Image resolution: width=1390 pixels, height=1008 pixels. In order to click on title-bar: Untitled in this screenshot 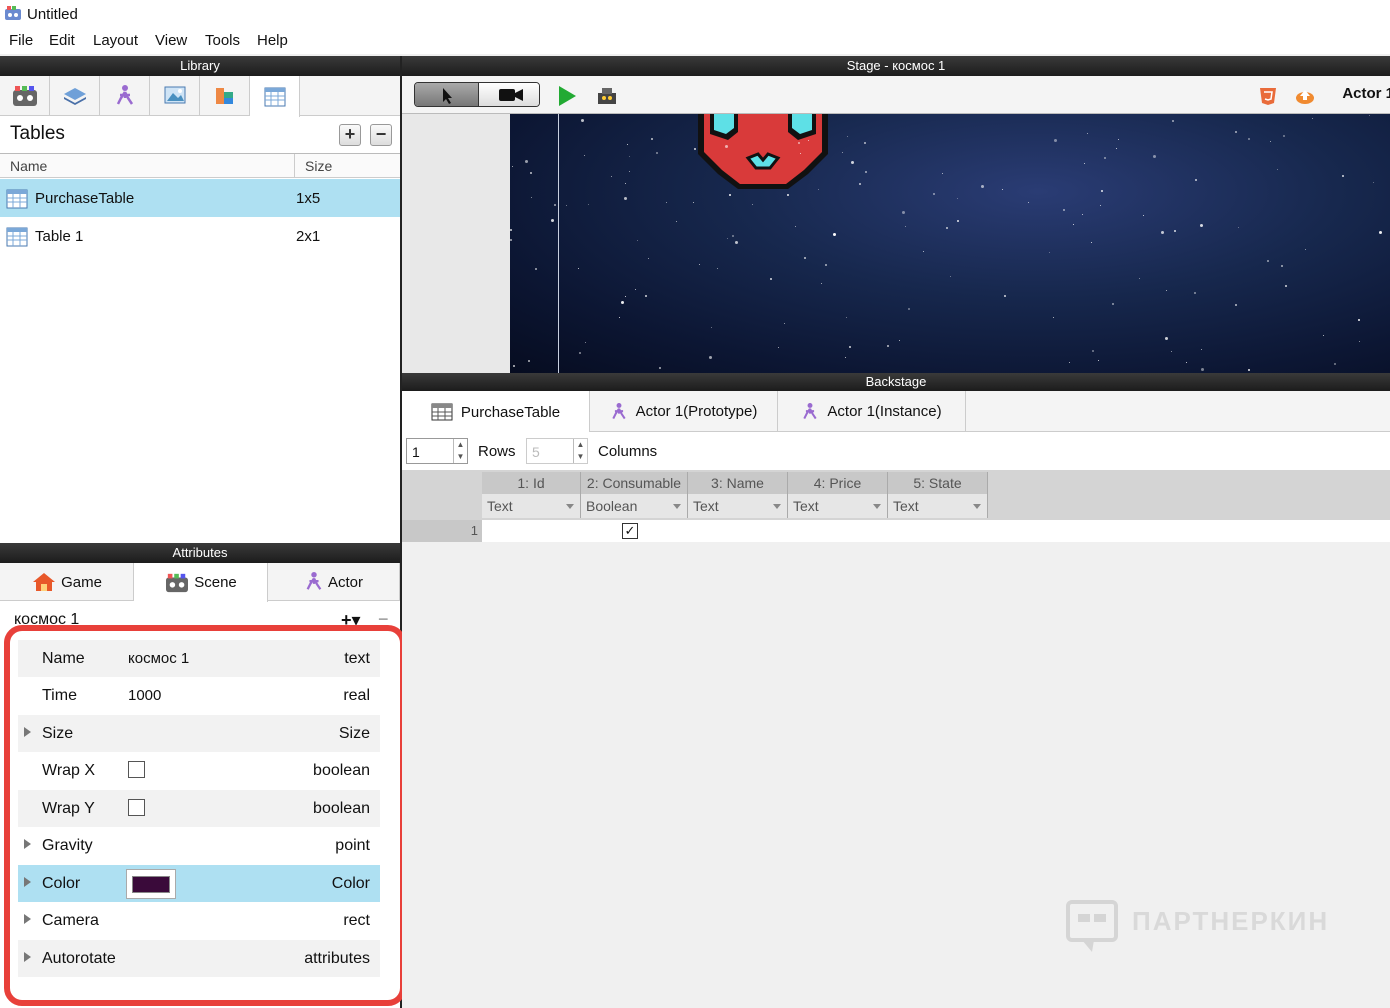, I will do `click(695, 14)`.